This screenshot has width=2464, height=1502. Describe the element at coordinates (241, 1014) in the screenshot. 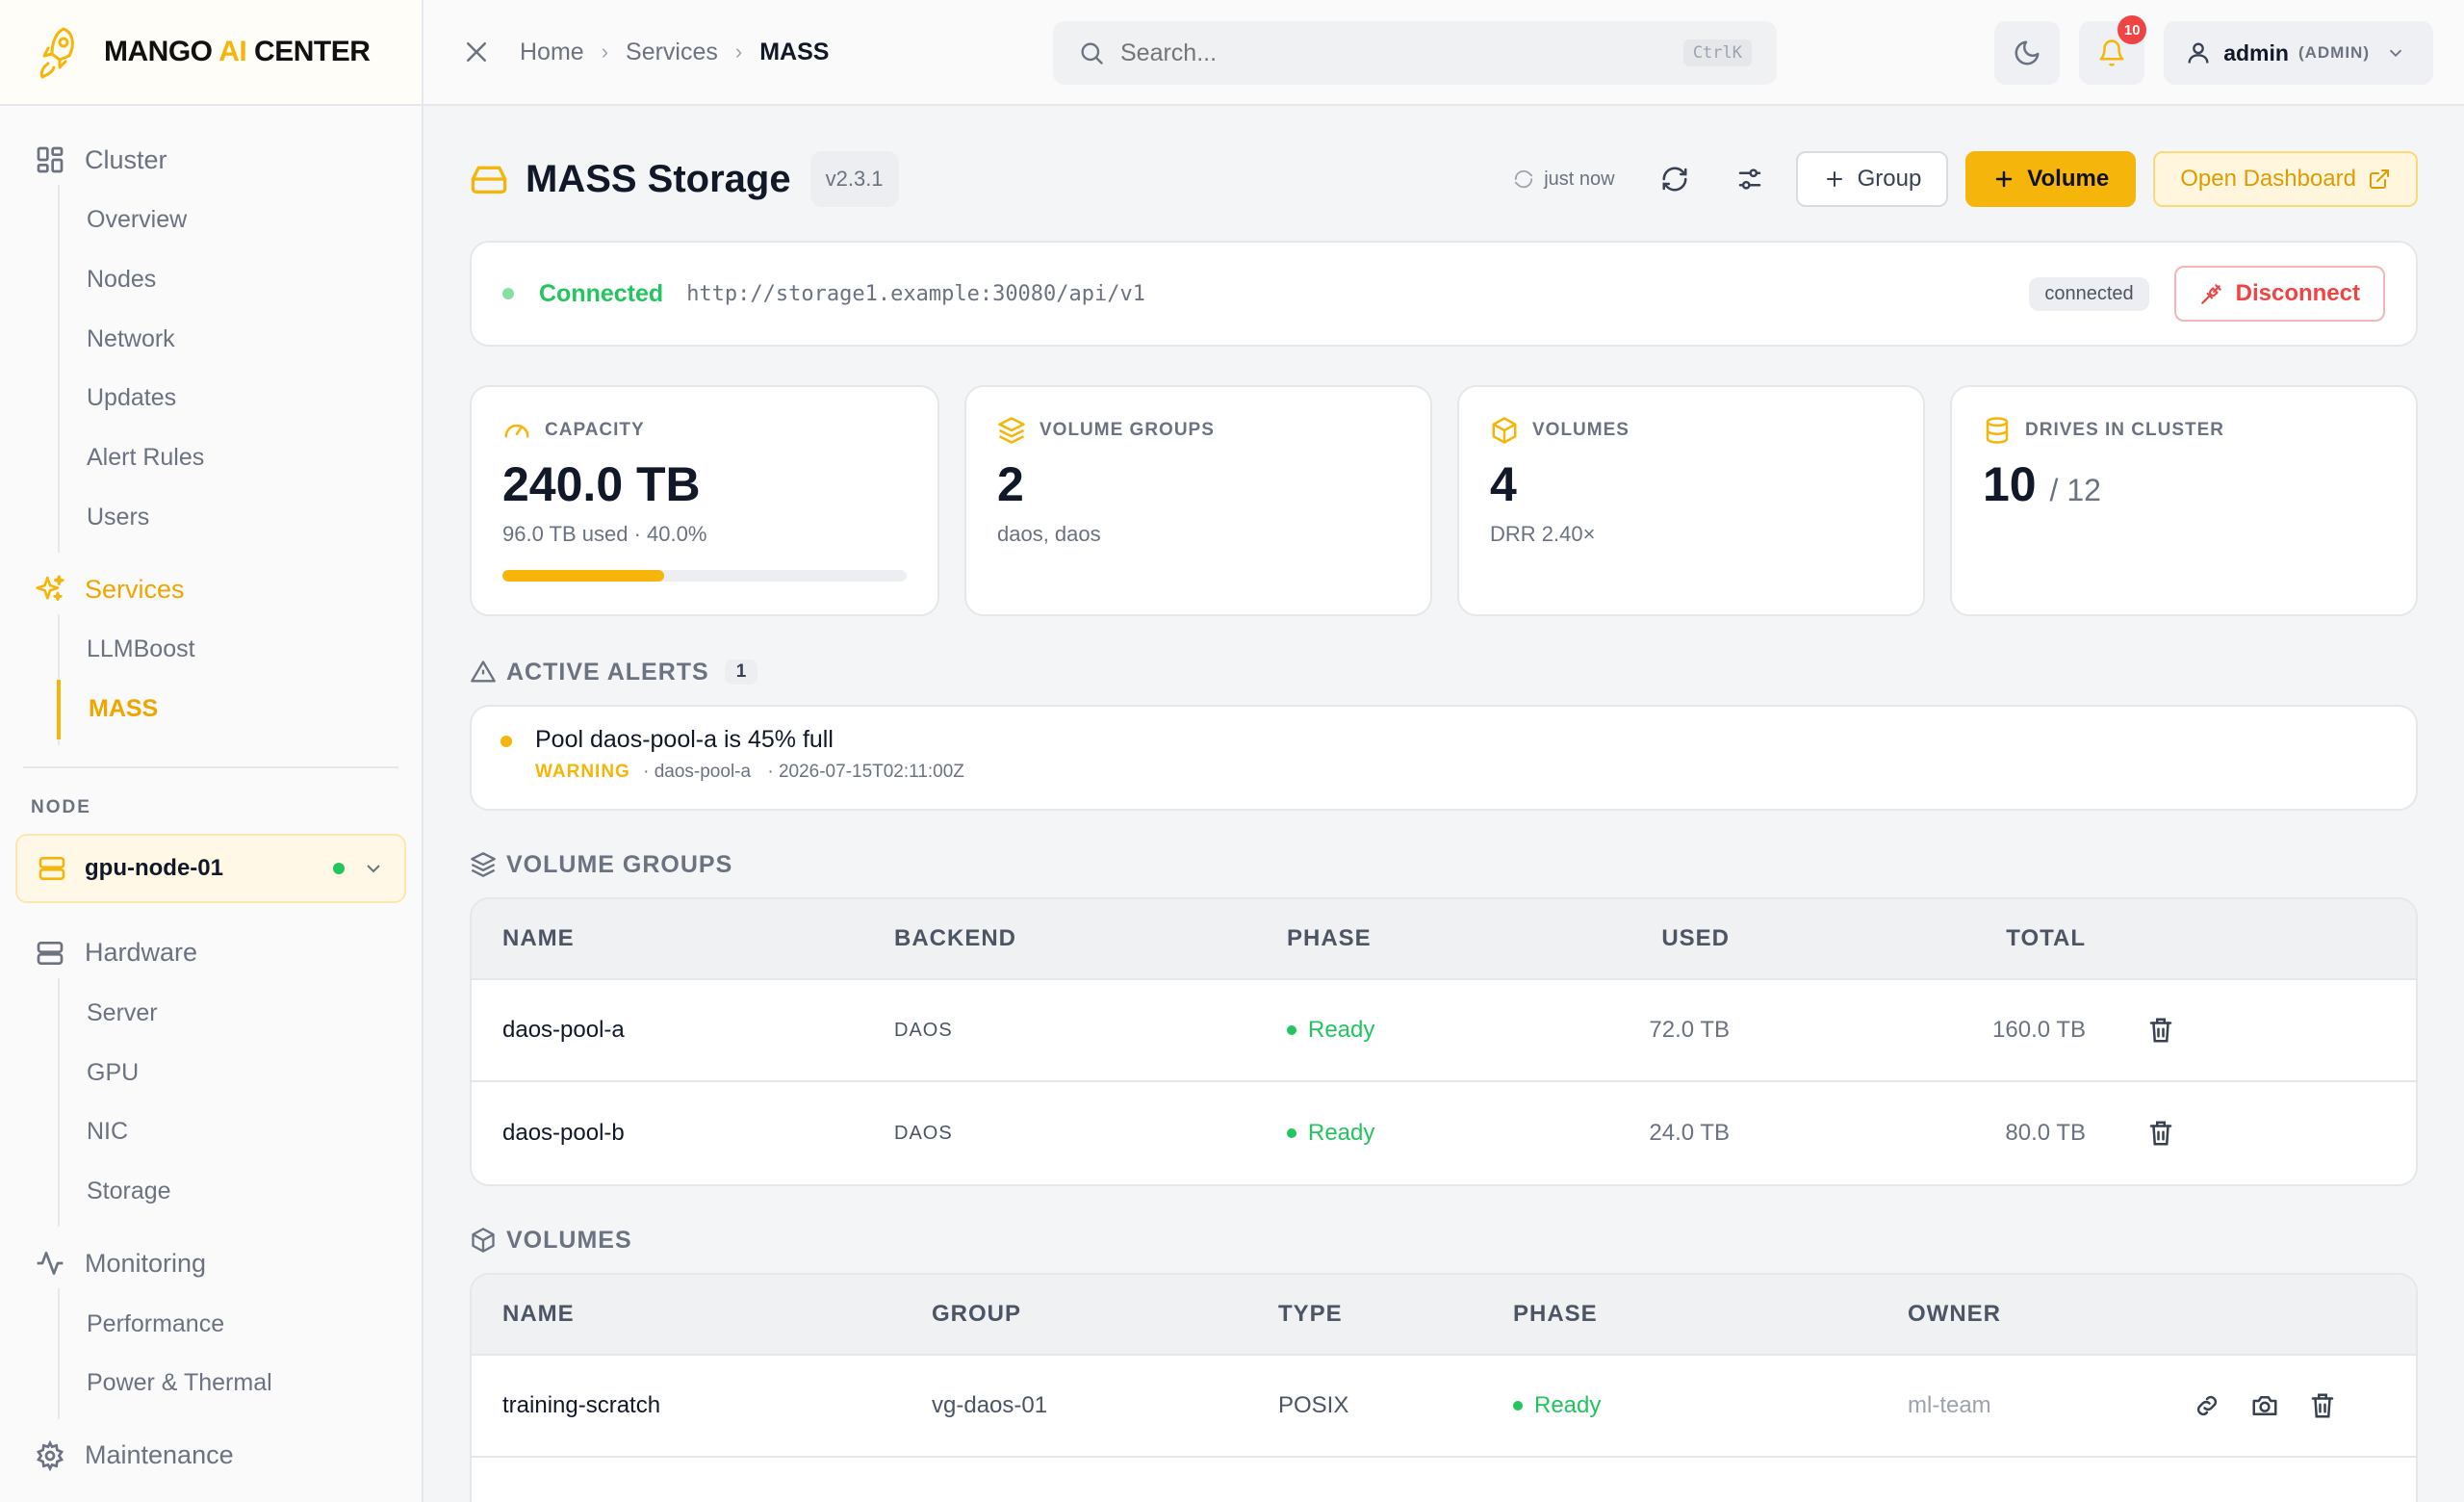

I see `sidebar-item-server: Server` at that location.